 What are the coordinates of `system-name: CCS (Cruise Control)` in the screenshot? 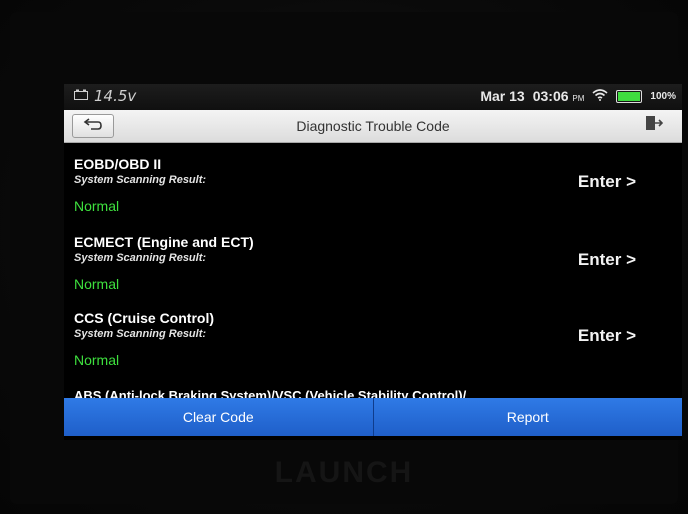 It's located at (144, 318).